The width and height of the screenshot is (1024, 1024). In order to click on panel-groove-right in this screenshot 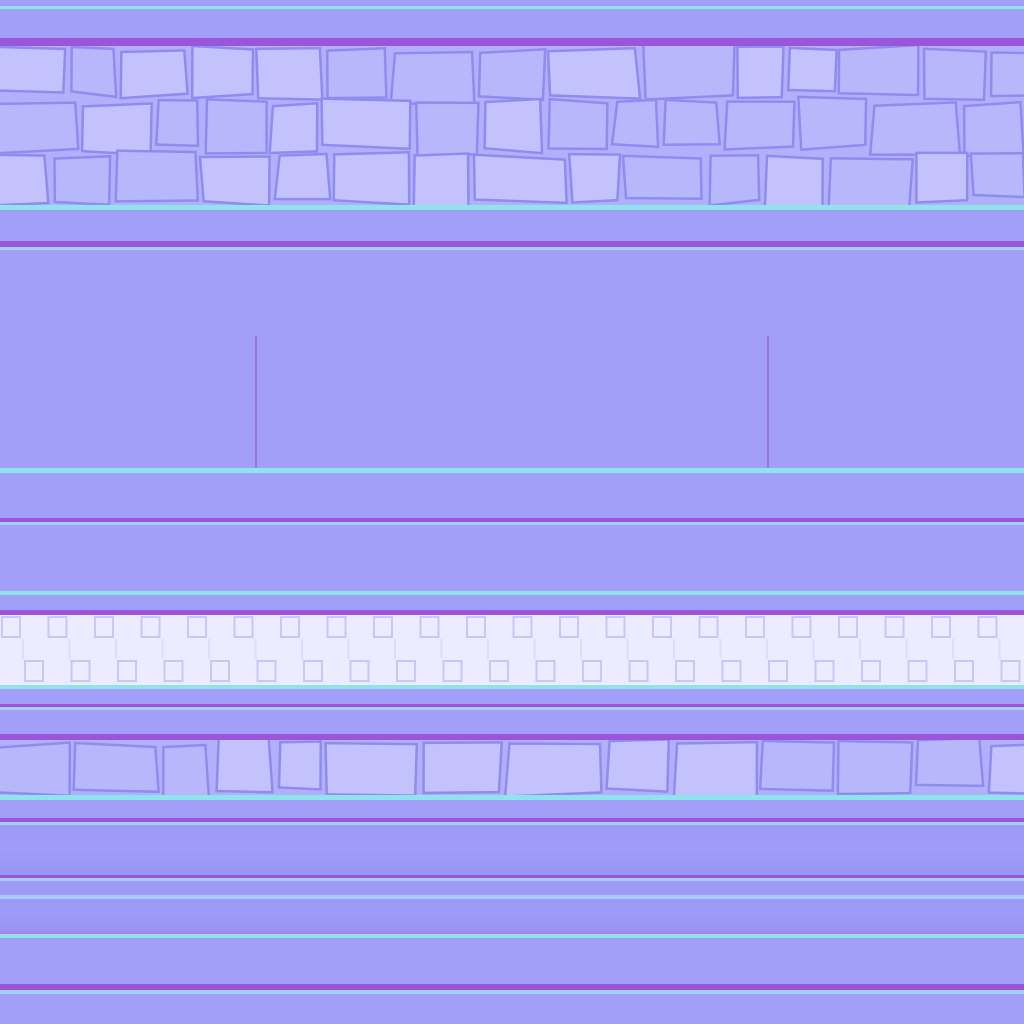, I will do `click(768, 402)`.